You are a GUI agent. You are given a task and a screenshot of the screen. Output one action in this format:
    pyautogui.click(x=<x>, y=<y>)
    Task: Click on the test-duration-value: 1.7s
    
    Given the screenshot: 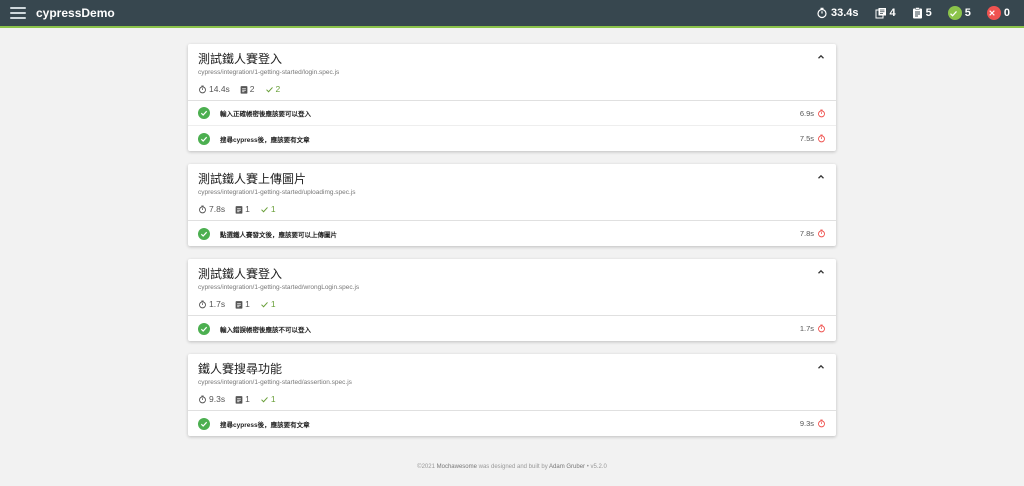 What is the action you would take?
    pyautogui.click(x=806, y=328)
    